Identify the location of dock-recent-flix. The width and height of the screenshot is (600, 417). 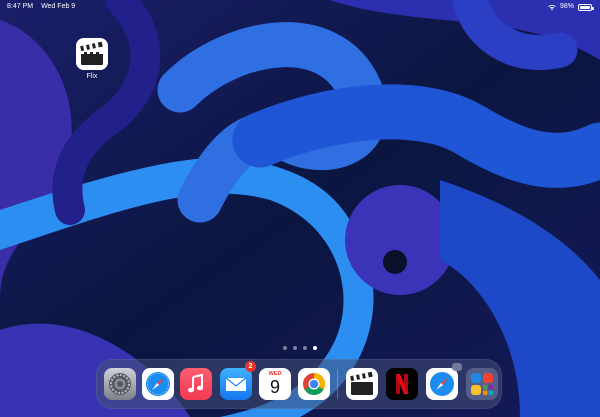
(362, 384).